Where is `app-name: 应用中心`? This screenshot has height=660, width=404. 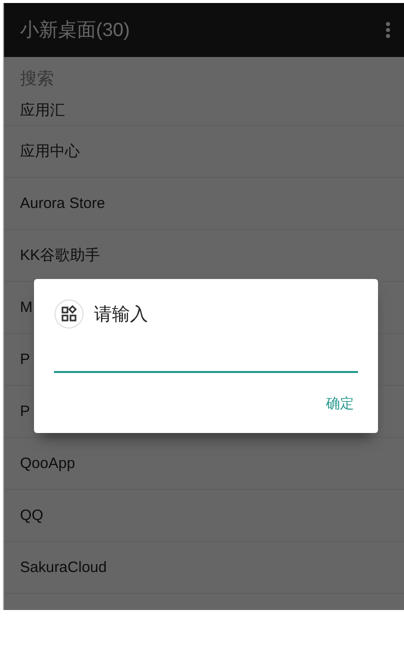
app-name: 应用中心 is located at coordinates (50, 151).